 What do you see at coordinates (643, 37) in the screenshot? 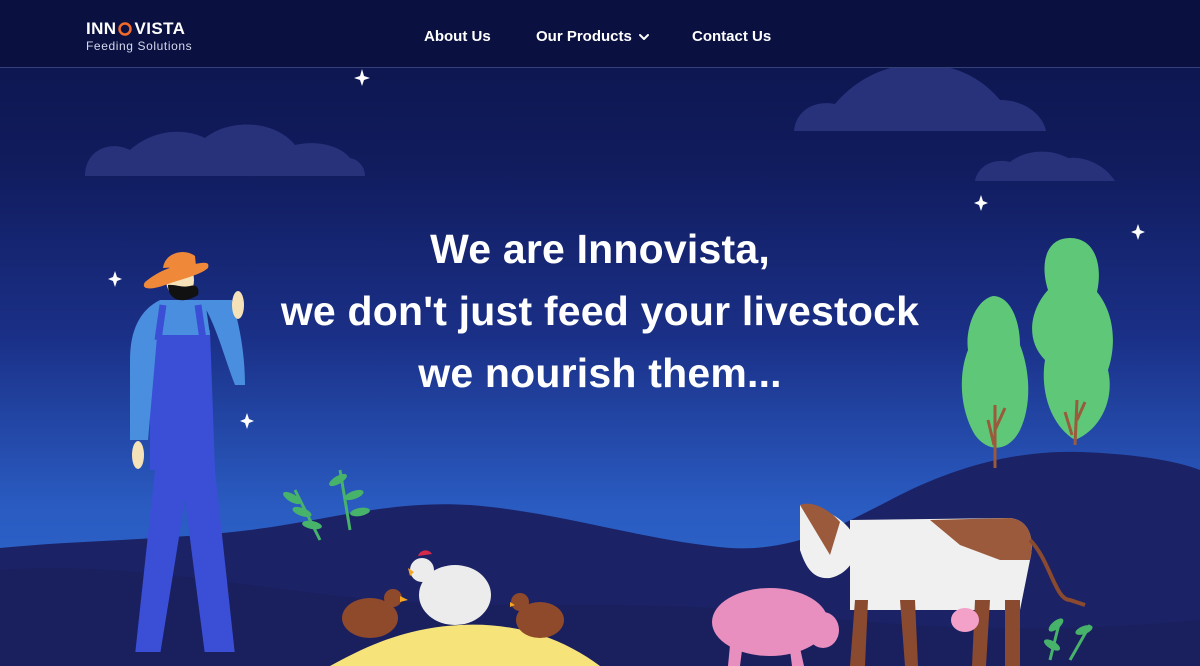
I see `chevron-down-icon` at bounding box center [643, 37].